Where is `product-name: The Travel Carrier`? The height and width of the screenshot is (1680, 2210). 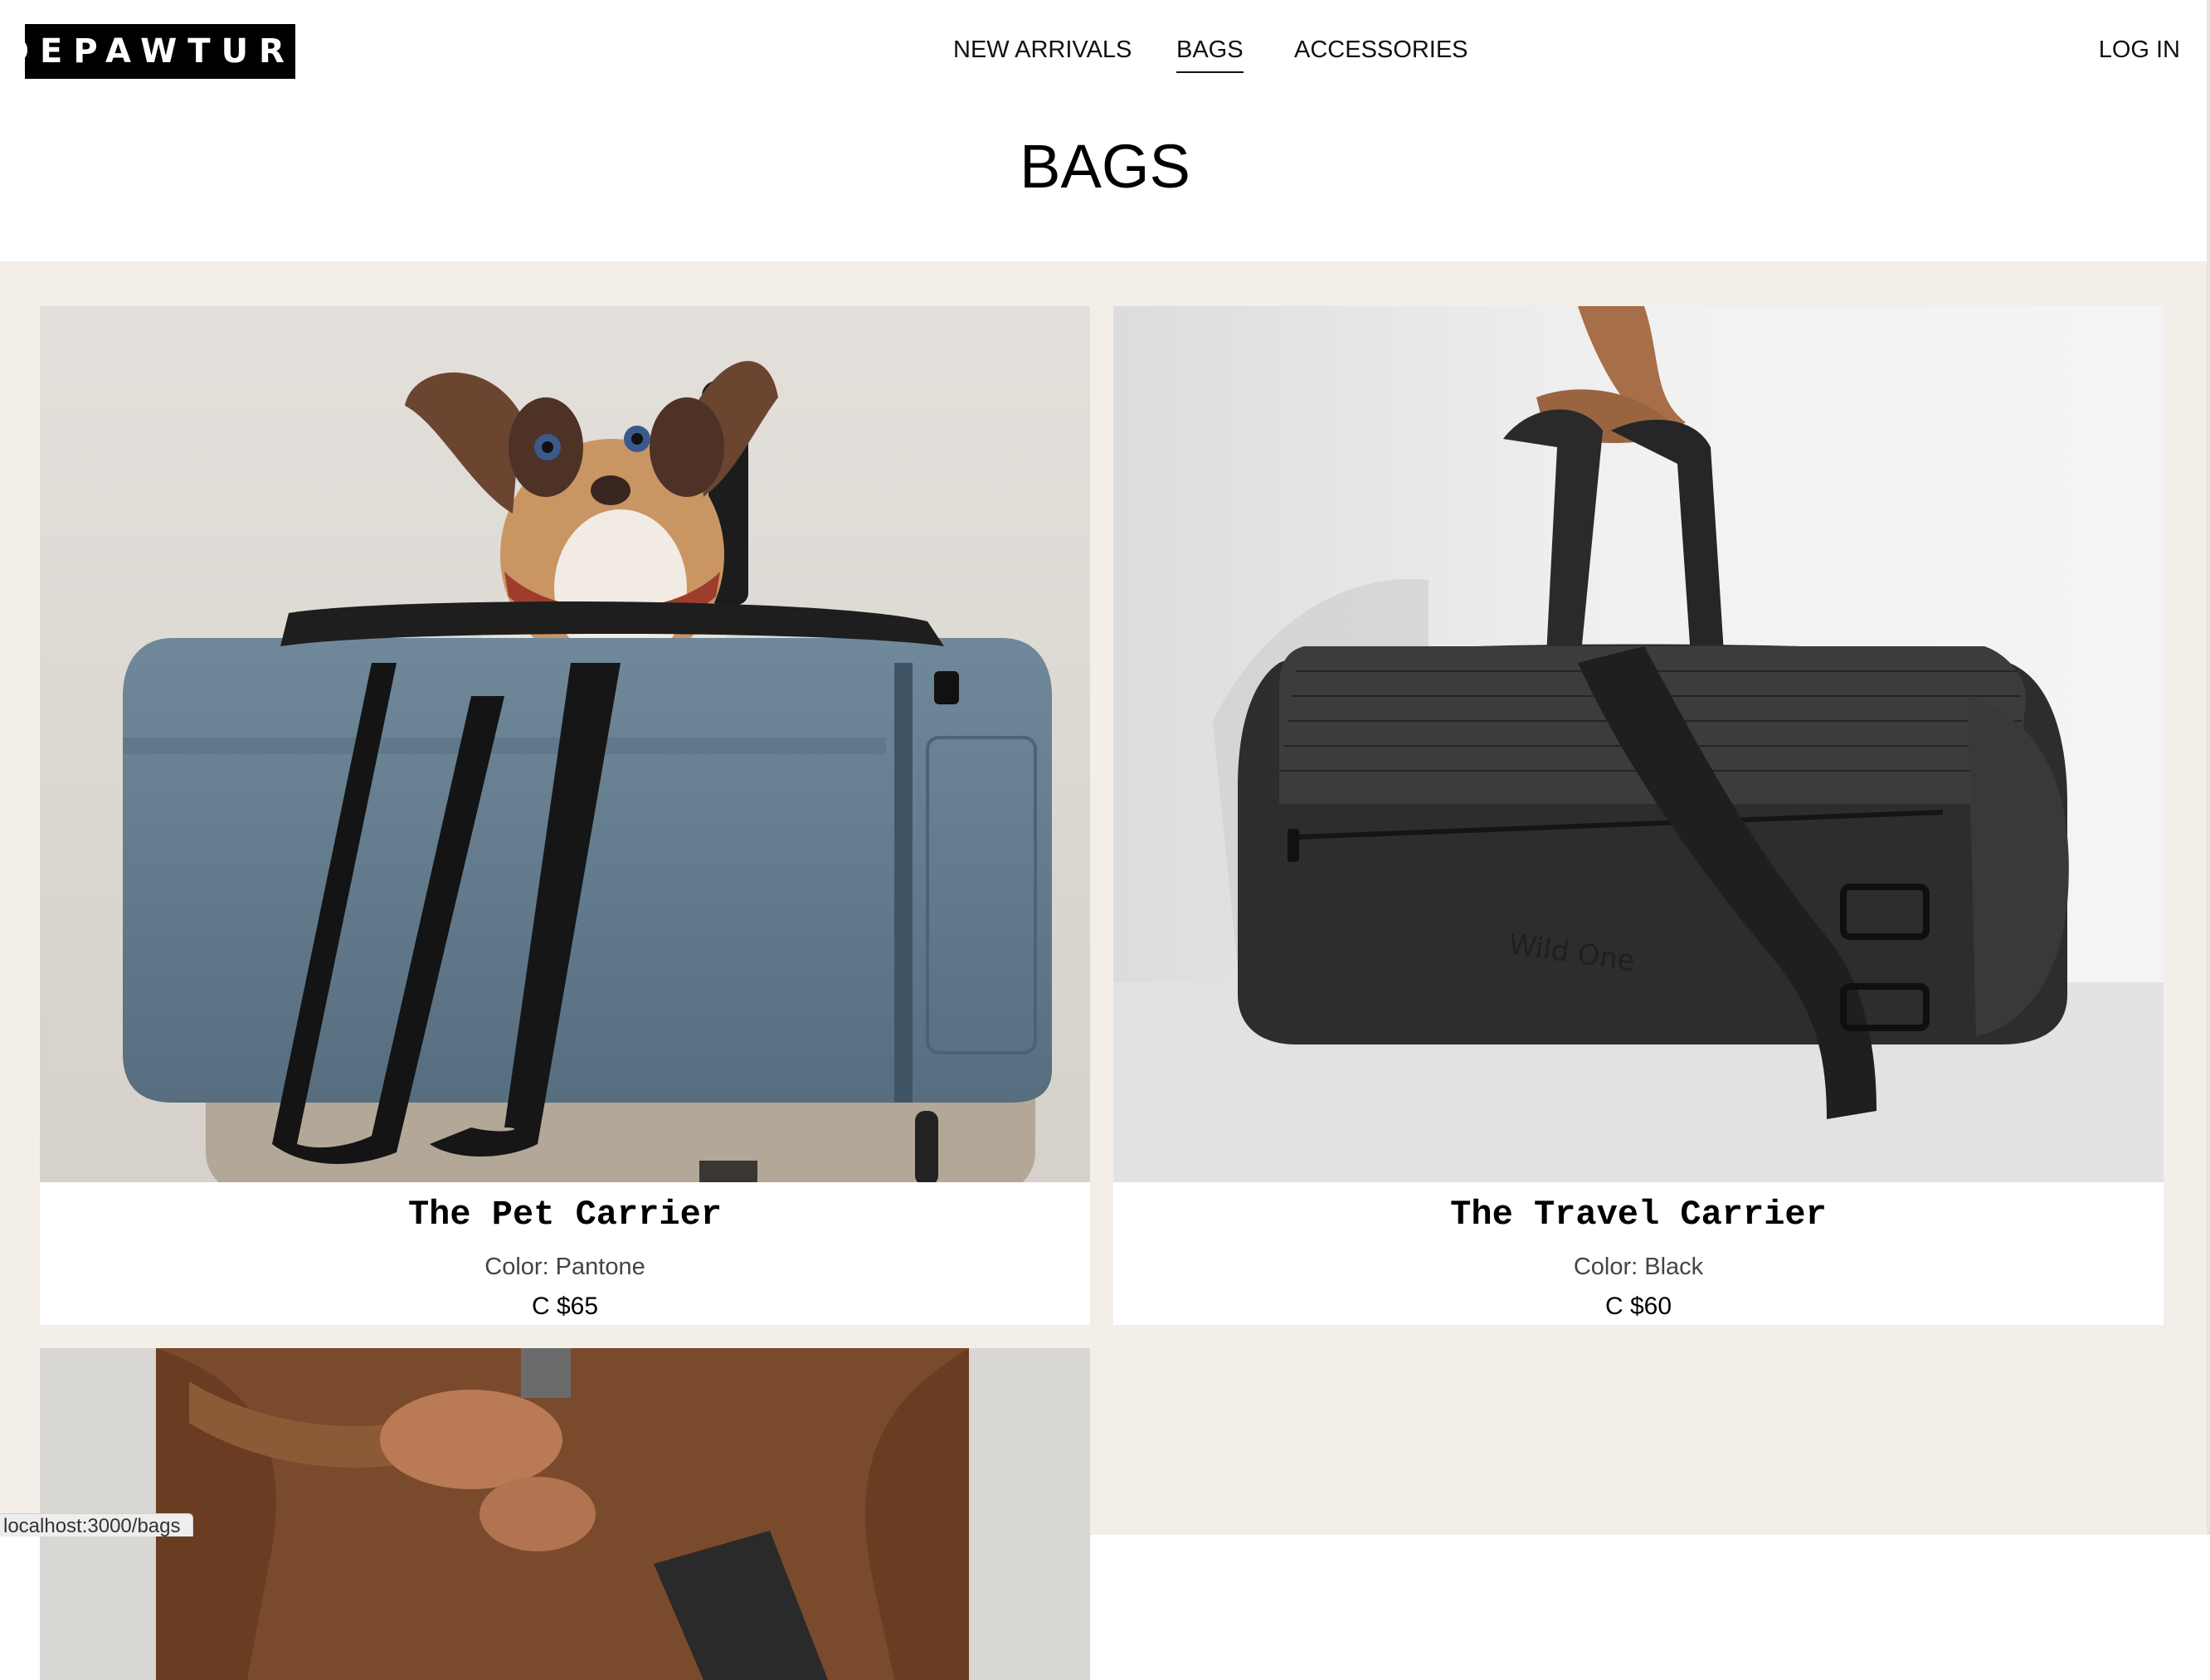 product-name: The Travel Carrier is located at coordinates (1638, 1214).